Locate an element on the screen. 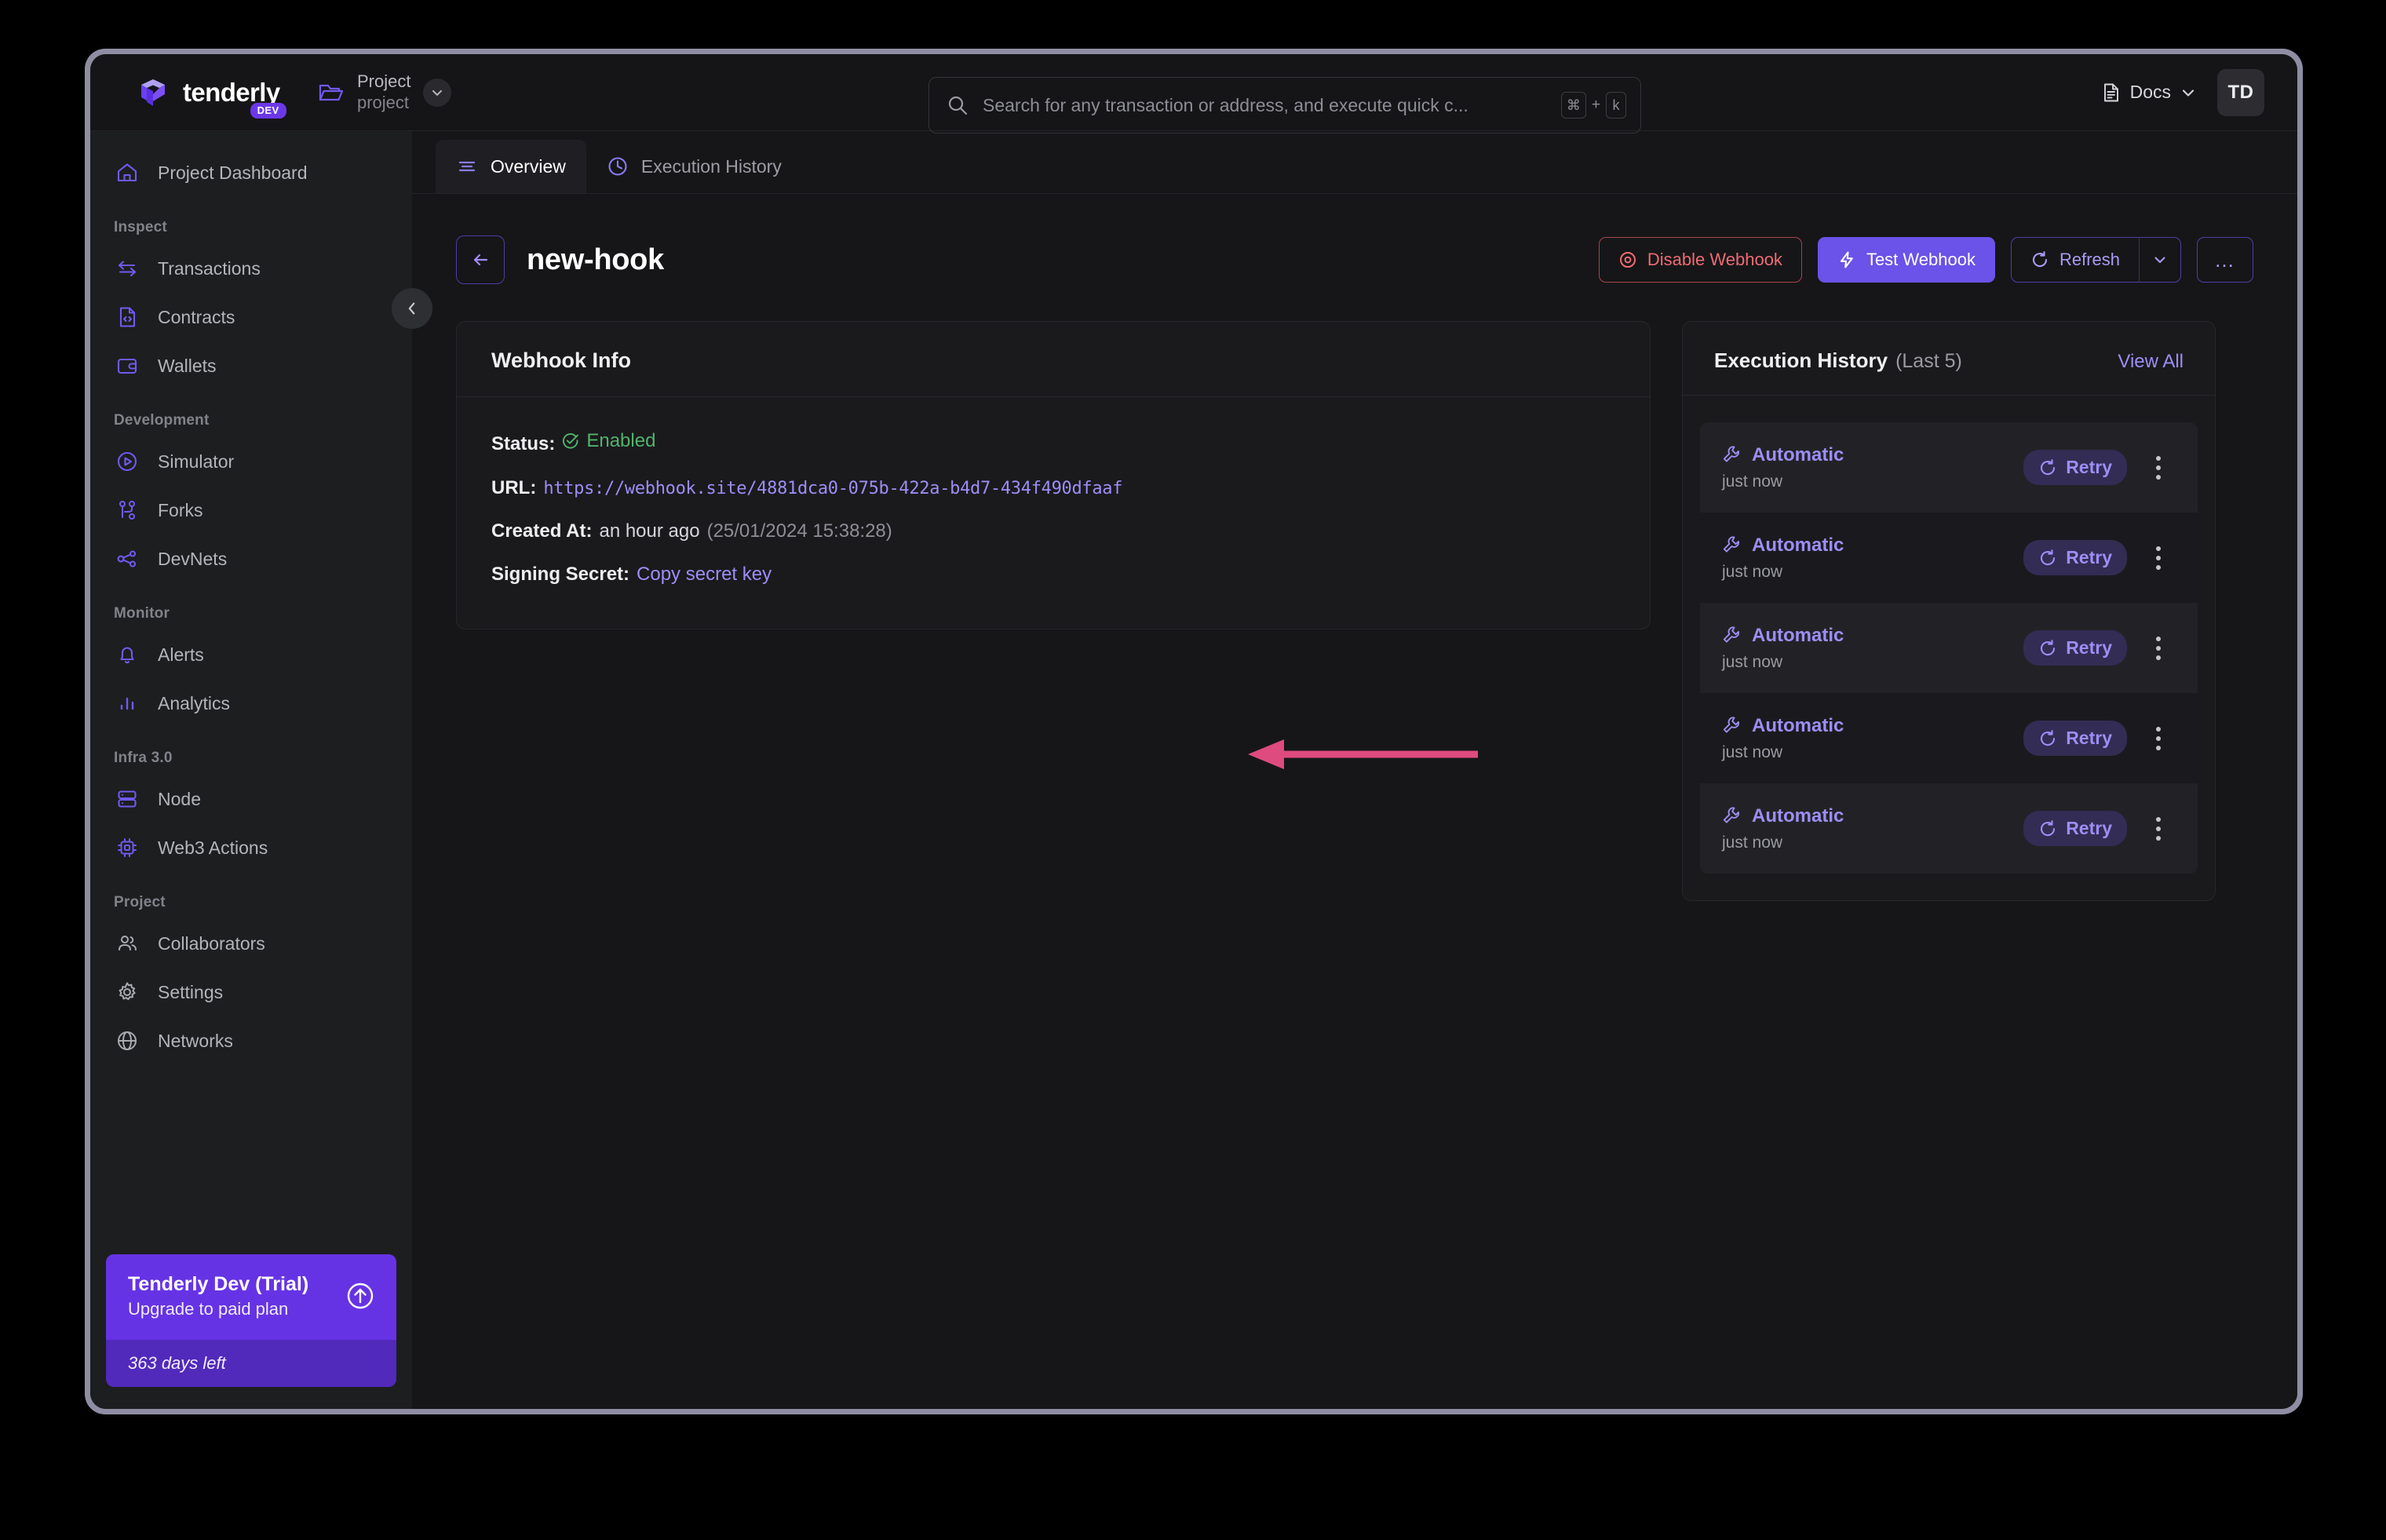 The height and width of the screenshot is (1540, 2386). sidebar-item-analytics: Analytics is located at coordinates (251, 703).